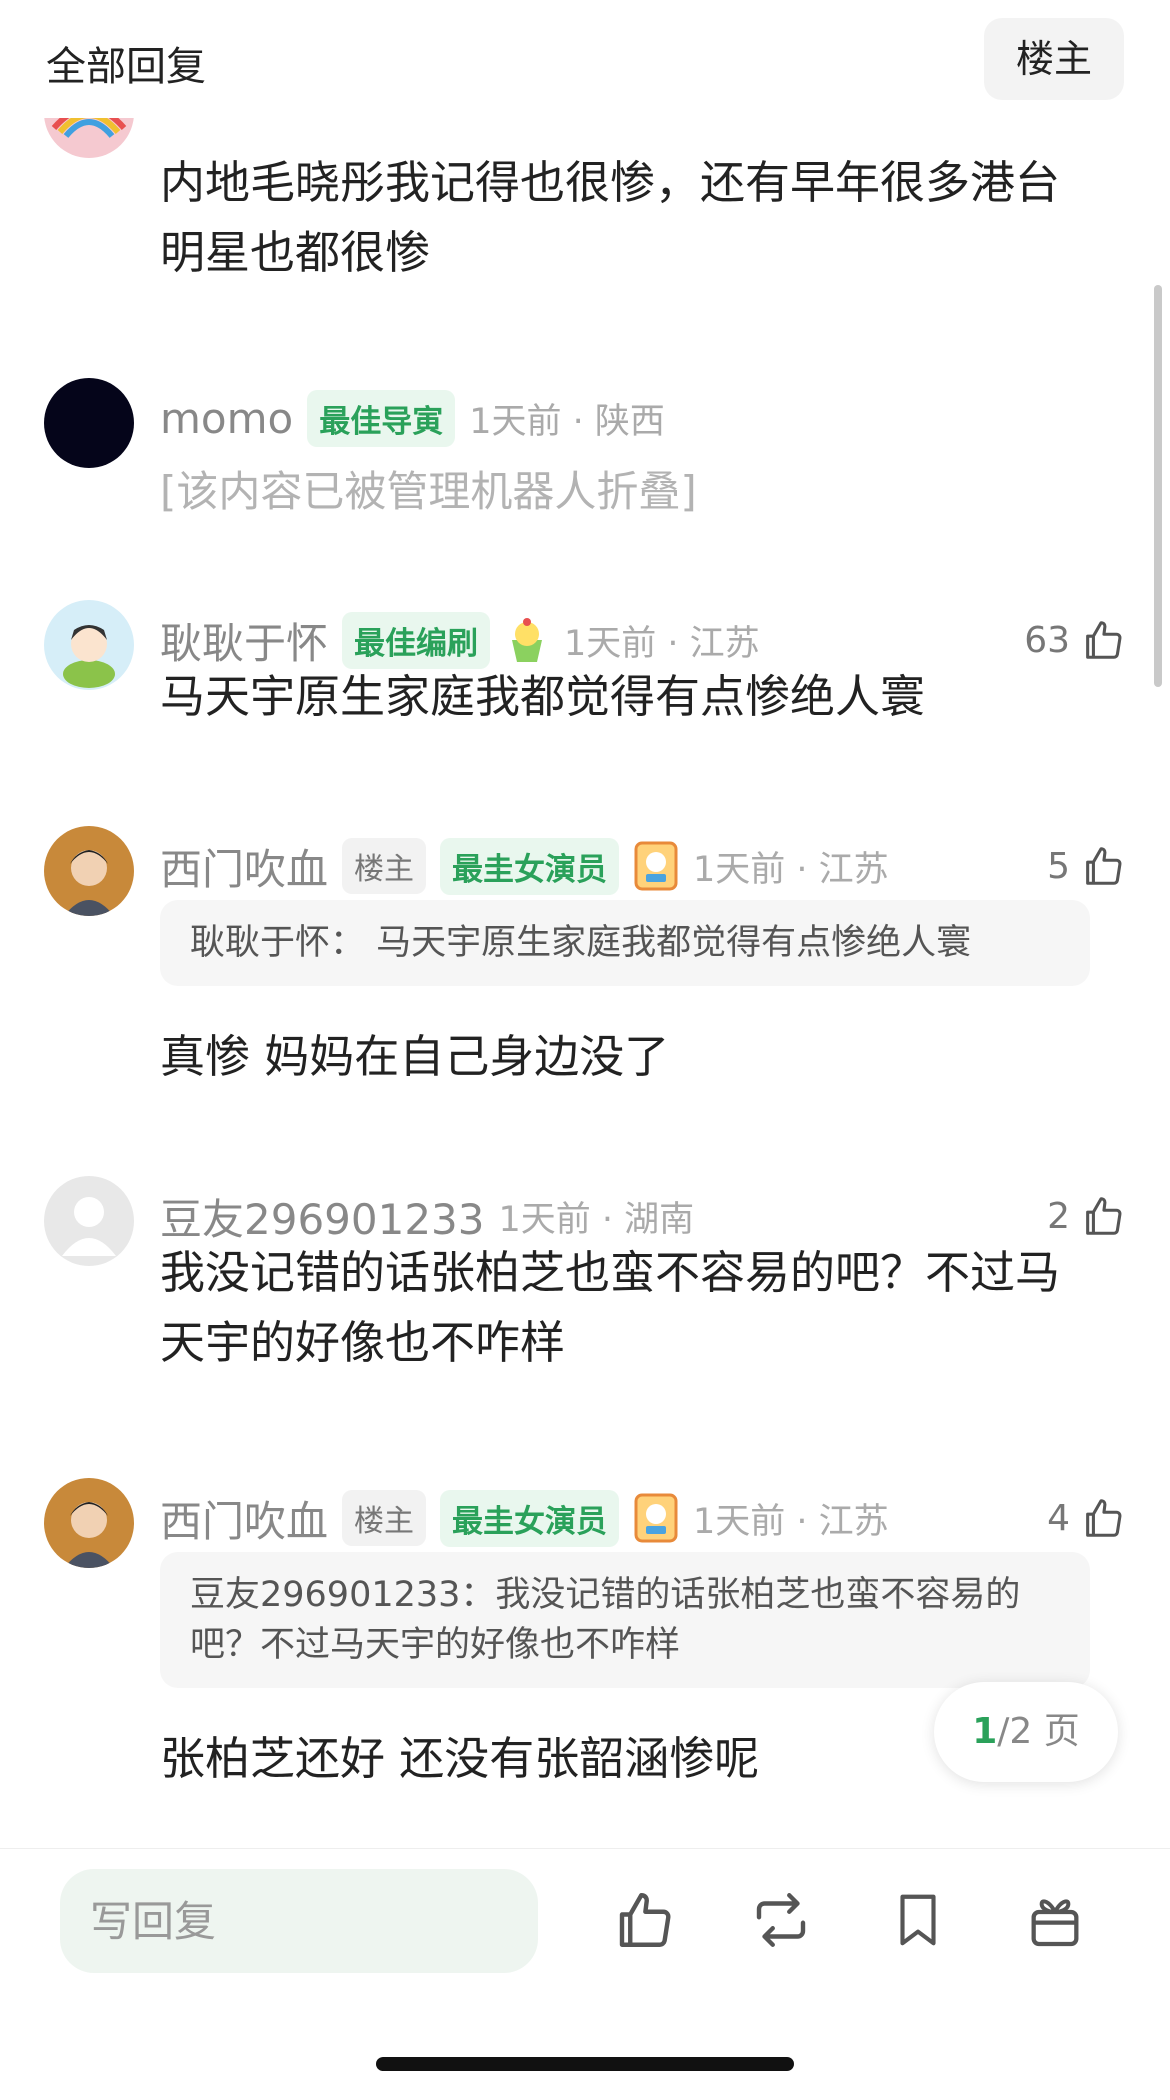 This screenshot has height=2100, width=1170. What do you see at coordinates (415, 1056) in the screenshot?
I see `comment-text: 真惨 妈妈在自己身边没了` at bounding box center [415, 1056].